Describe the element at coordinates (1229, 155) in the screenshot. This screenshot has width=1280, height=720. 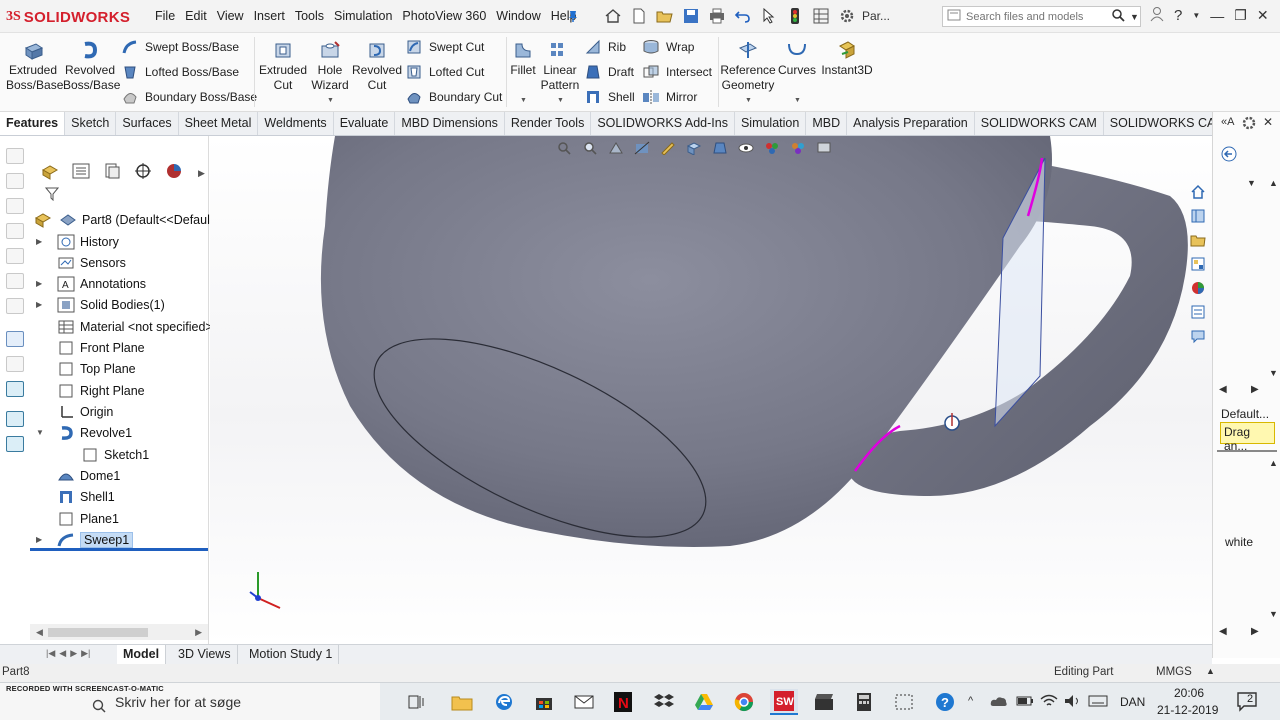
I see `back-arrow-icon` at that location.